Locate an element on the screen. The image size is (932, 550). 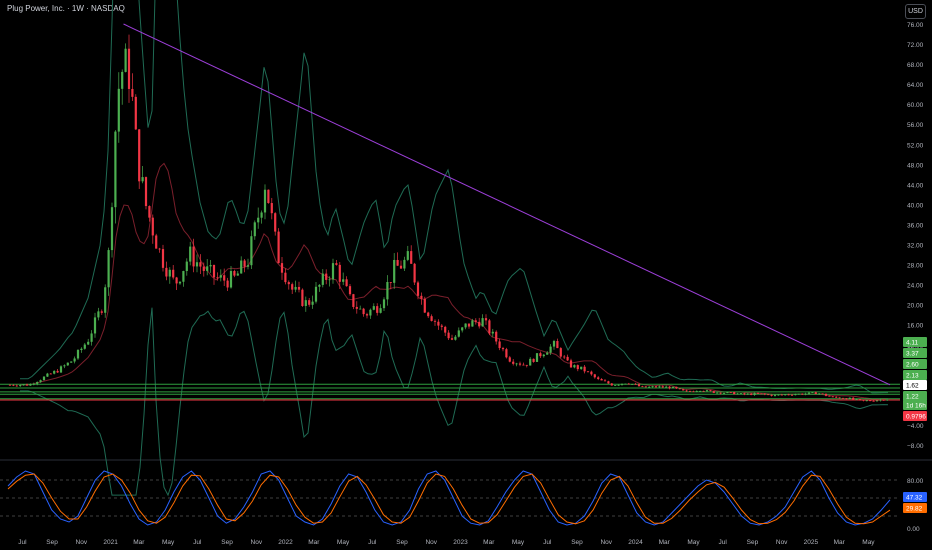
stoch-rsi-pane: 80.00 0.00 47.32 29.82 is located at coordinates (463, 501).